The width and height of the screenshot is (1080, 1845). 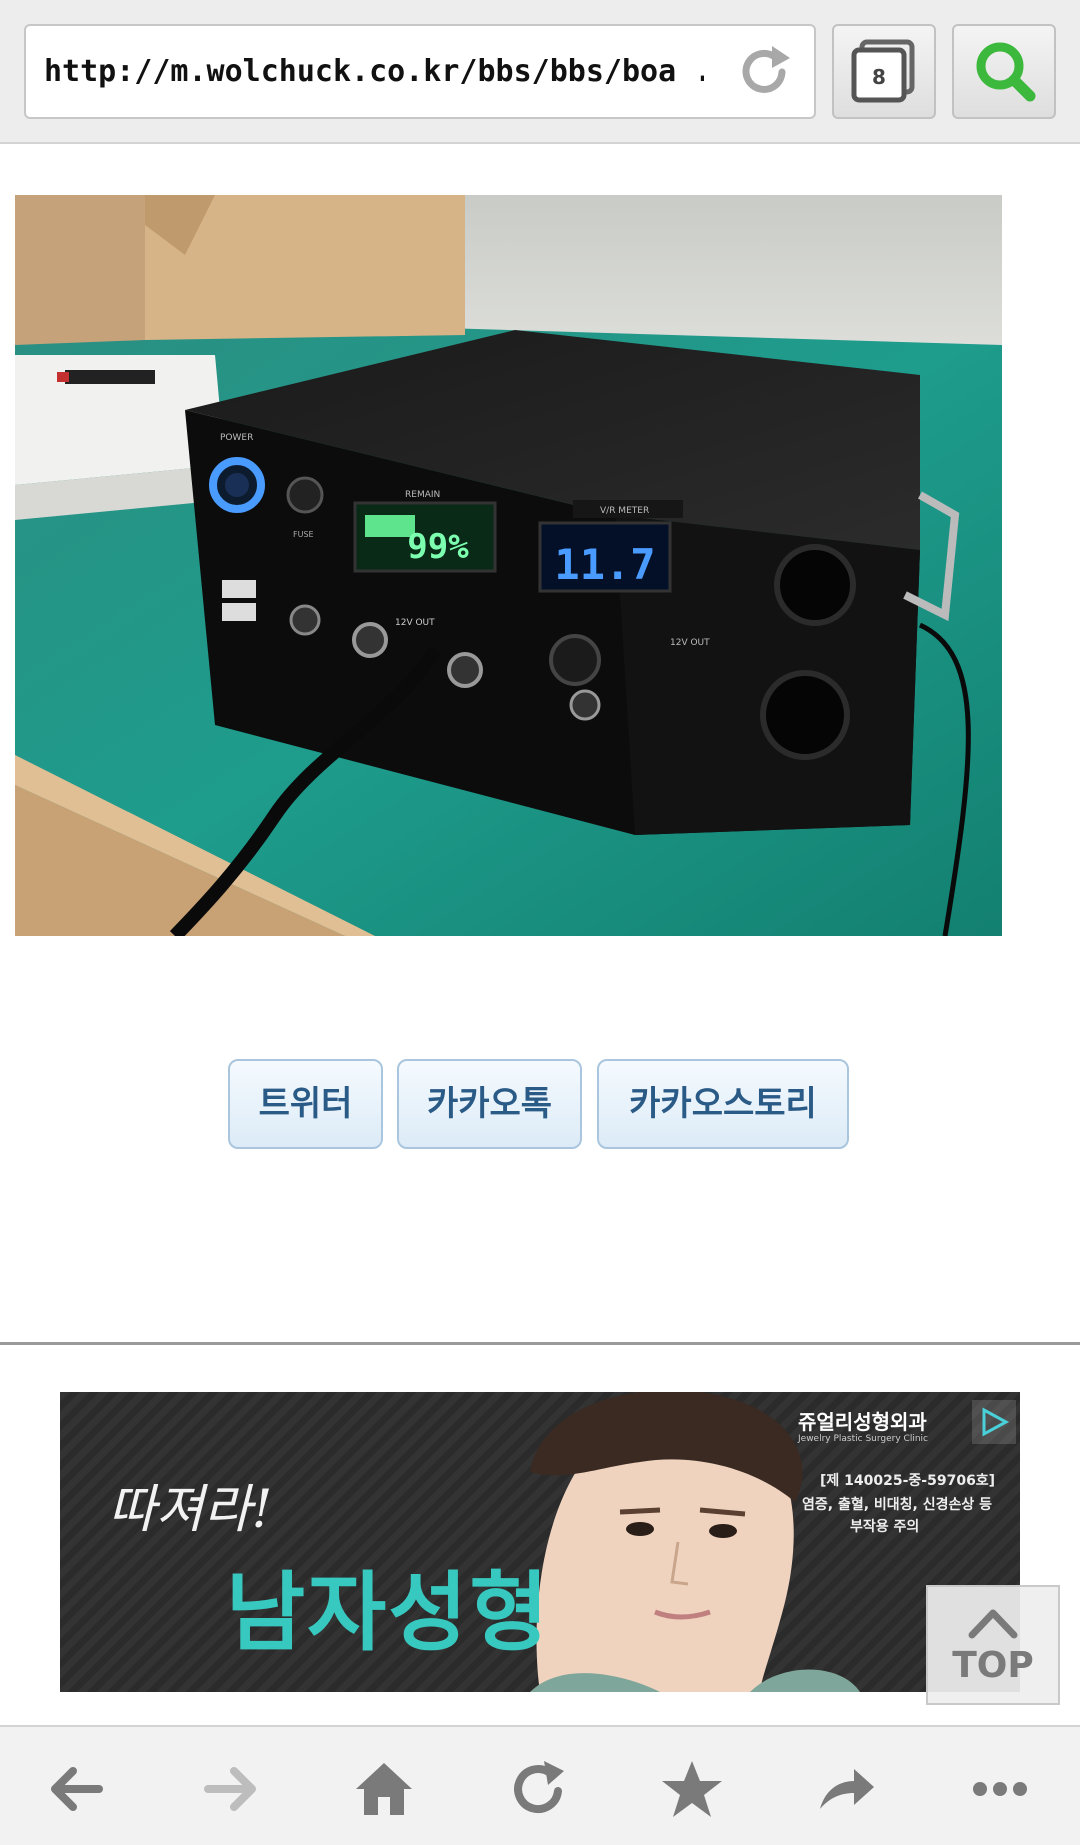 I want to click on more-icon, so click(x=1000, y=1789).